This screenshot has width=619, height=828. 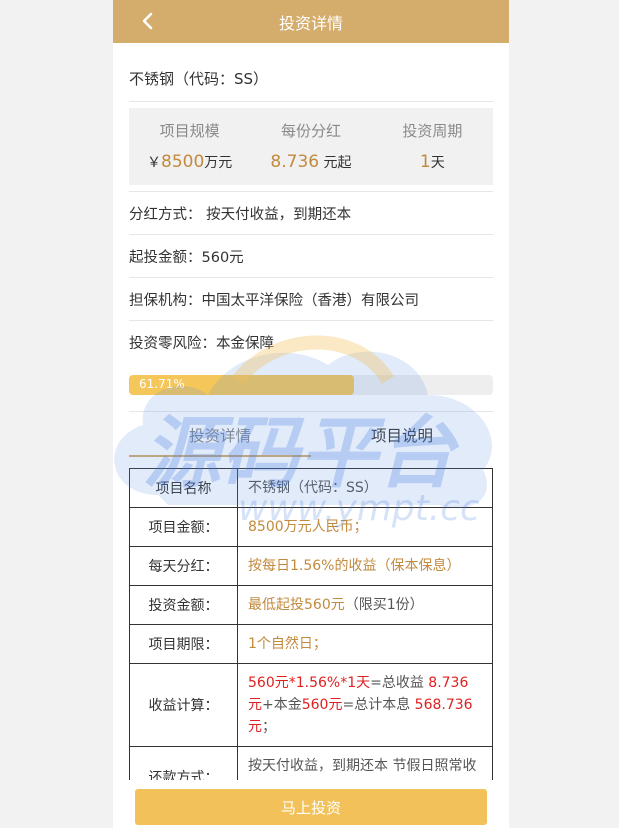 I want to click on table-row: 每天分红： 按每日1.56%的收益（保本保息）, so click(x=311, y=566).